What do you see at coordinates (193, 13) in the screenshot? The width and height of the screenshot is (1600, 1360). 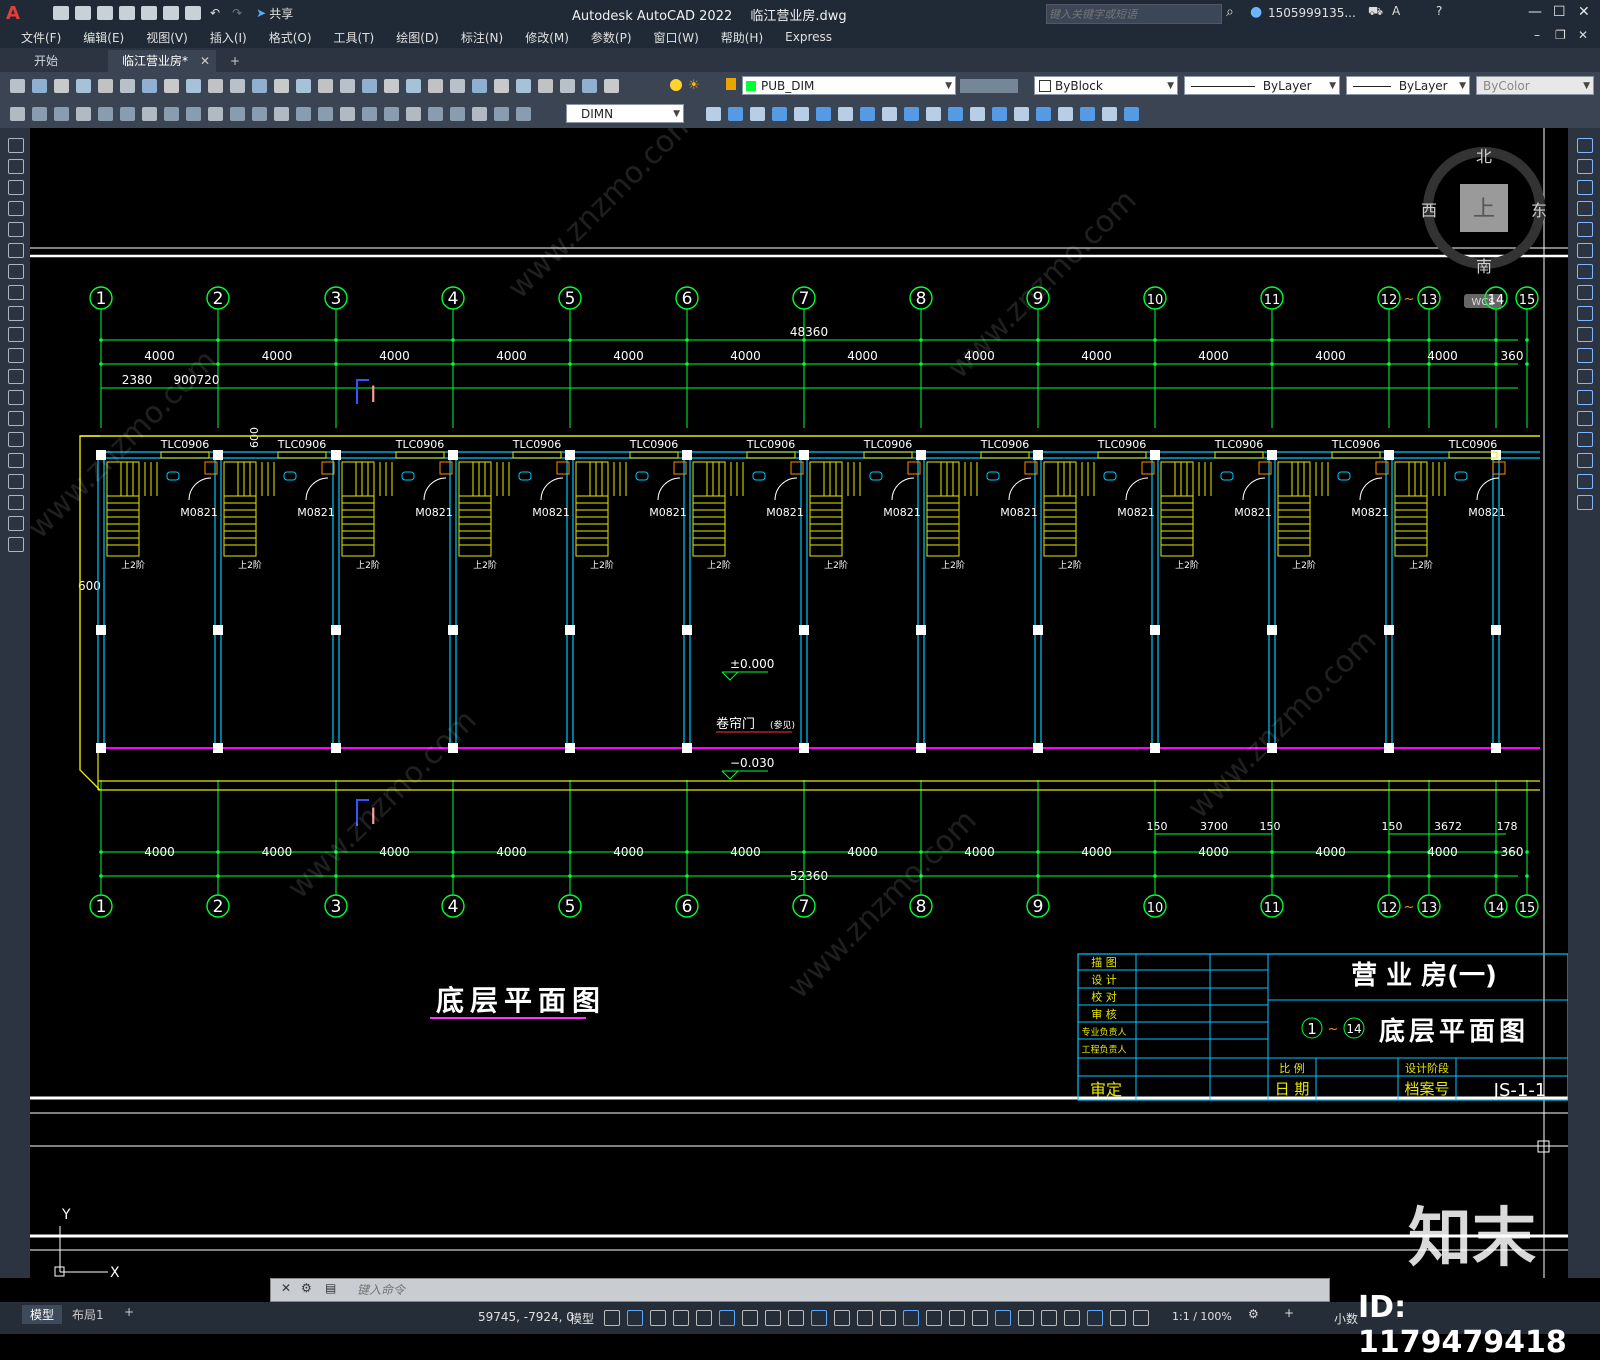 I see `plot-icon` at bounding box center [193, 13].